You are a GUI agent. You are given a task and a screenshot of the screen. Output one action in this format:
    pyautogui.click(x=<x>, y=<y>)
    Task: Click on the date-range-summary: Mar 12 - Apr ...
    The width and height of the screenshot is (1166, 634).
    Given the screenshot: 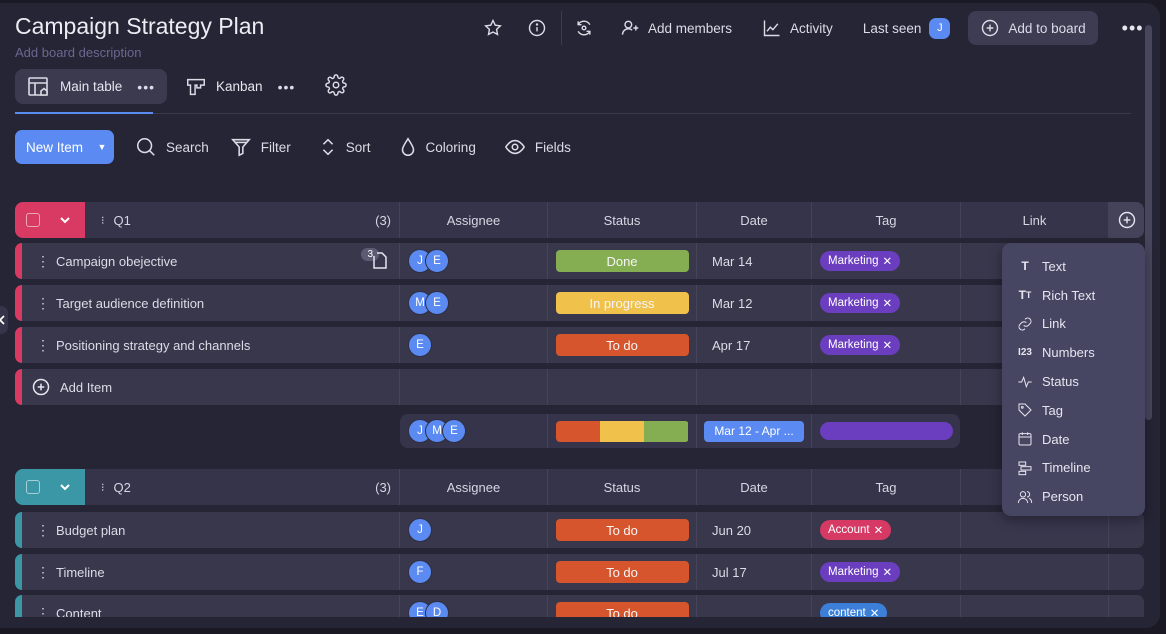 What is the action you would take?
    pyautogui.click(x=754, y=431)
    